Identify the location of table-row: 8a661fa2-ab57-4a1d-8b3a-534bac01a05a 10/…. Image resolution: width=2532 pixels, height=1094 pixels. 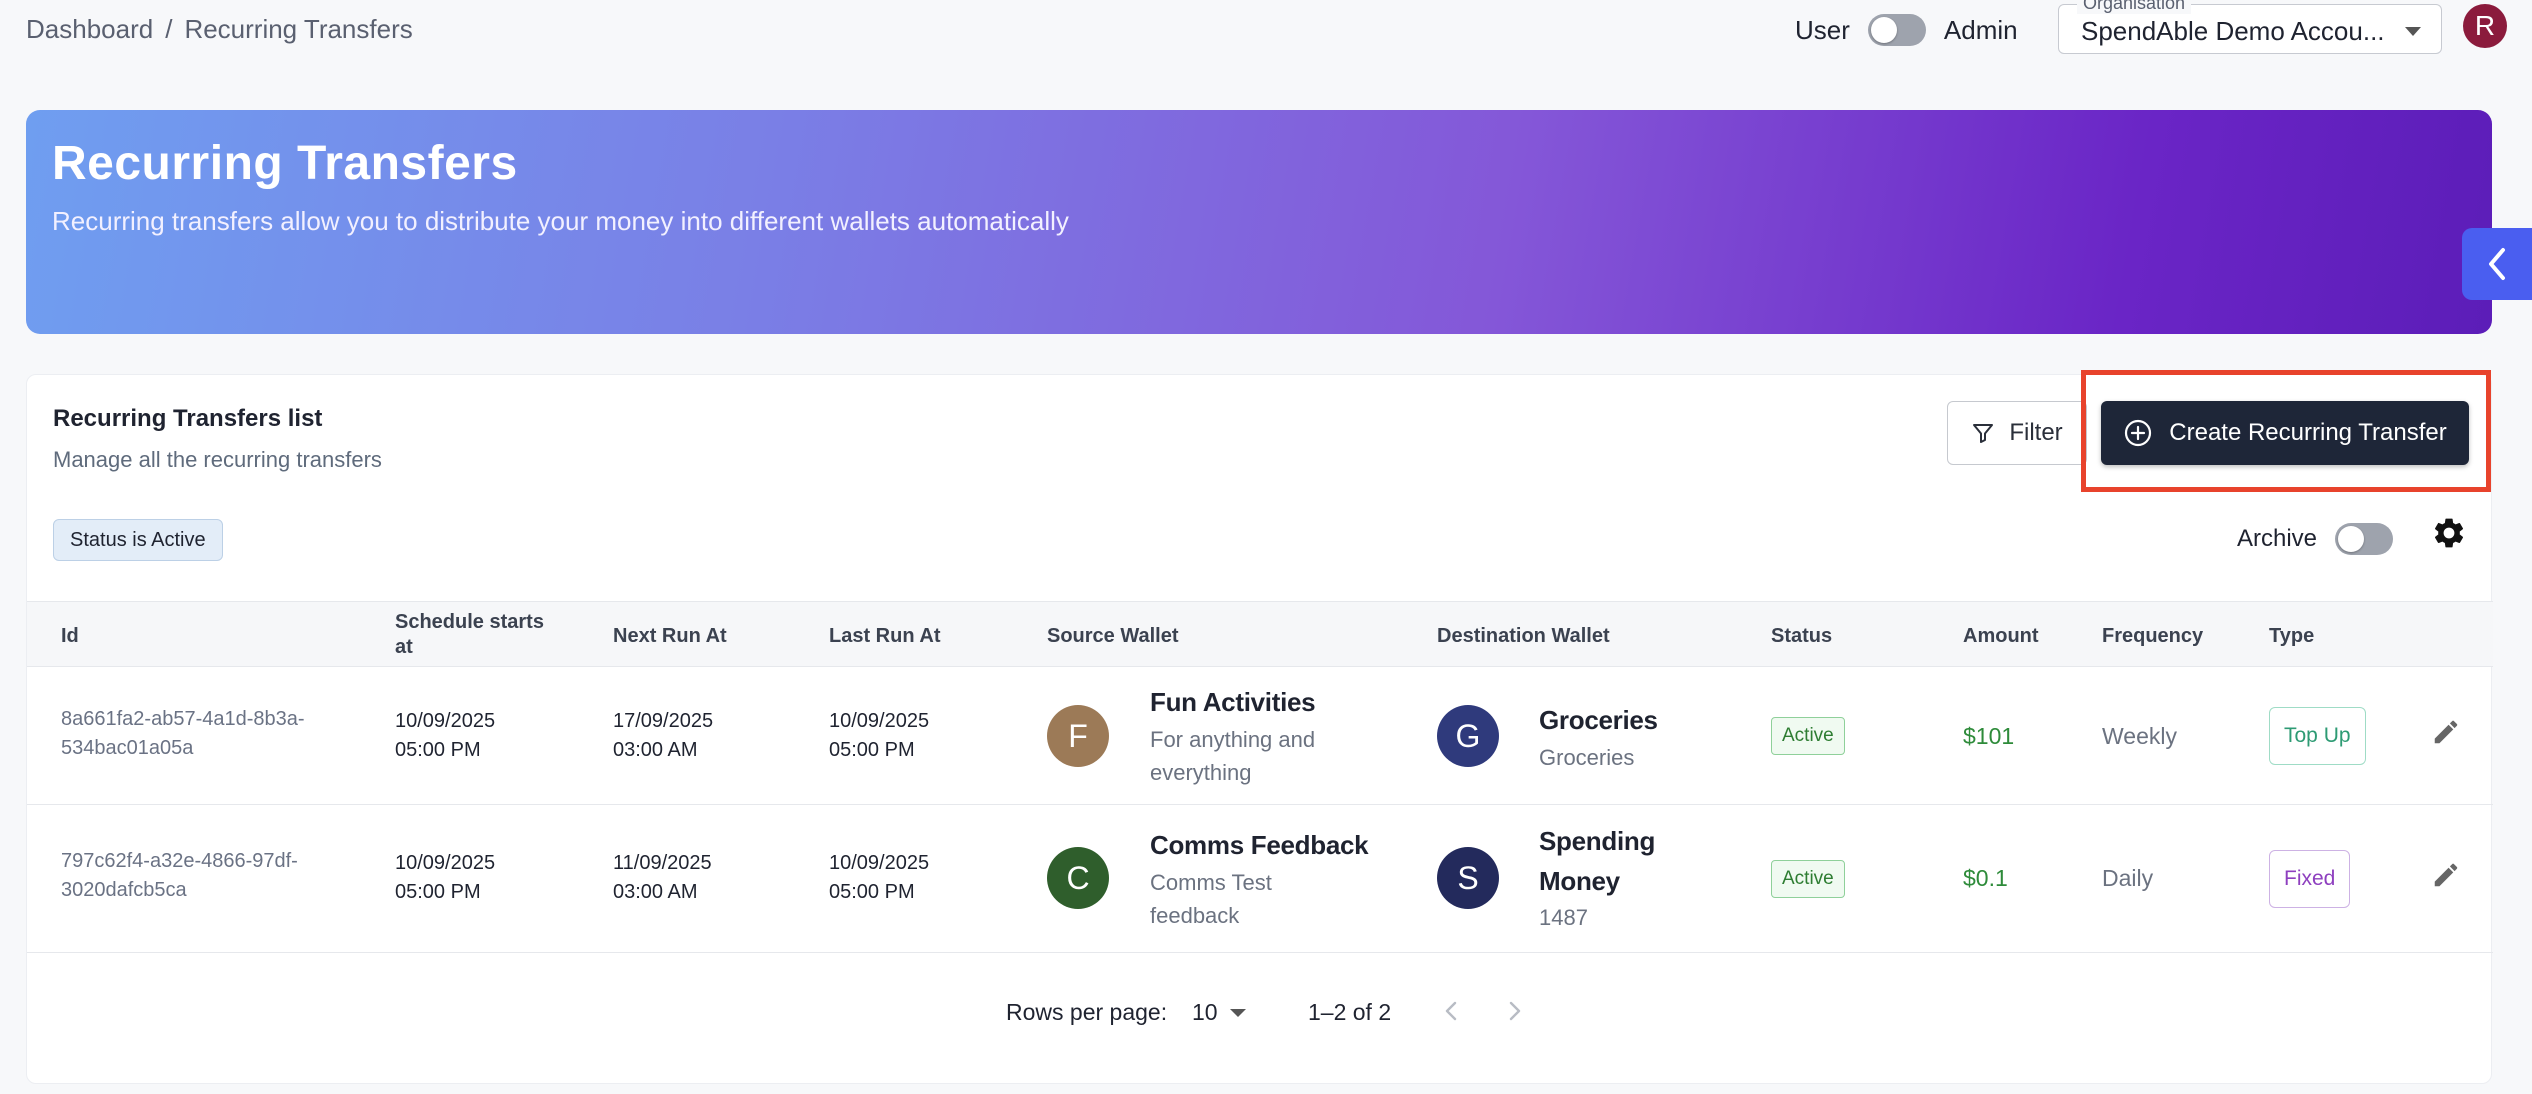
(1260, 736).